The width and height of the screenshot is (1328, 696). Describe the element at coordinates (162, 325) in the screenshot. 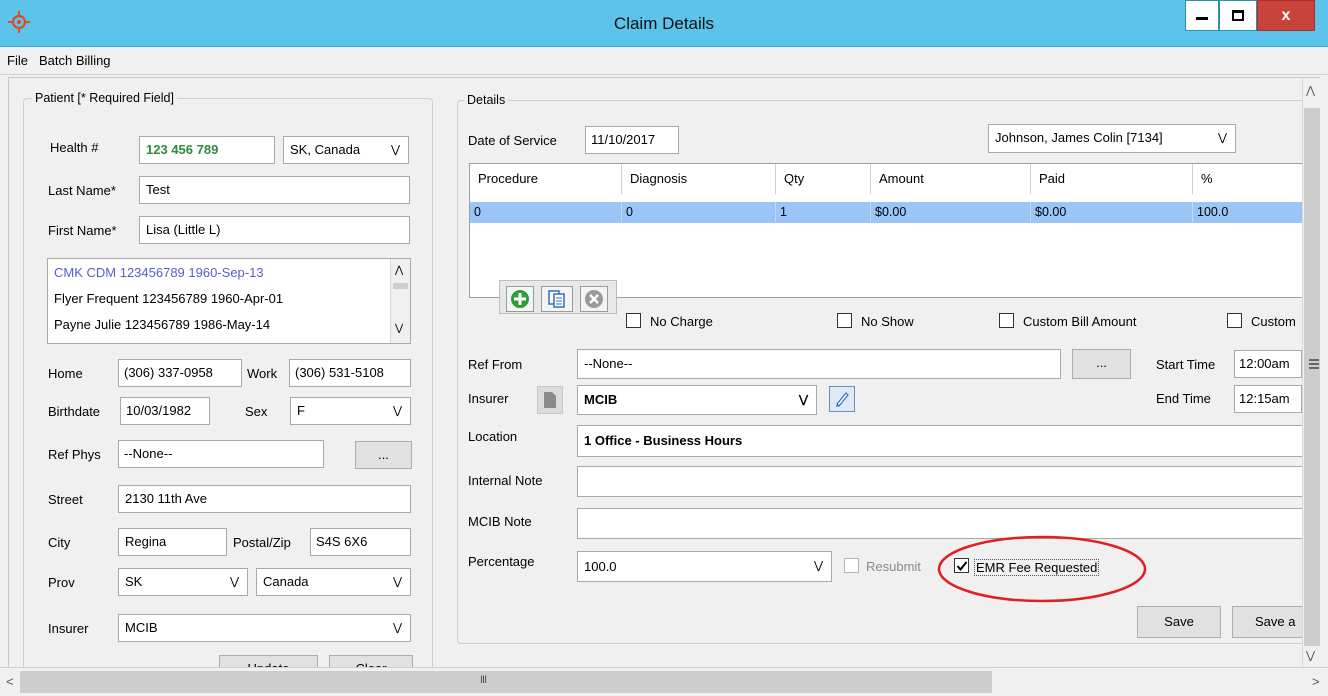

I see `list-item: Payne Julie 123456789 1986-May-14` at that location.